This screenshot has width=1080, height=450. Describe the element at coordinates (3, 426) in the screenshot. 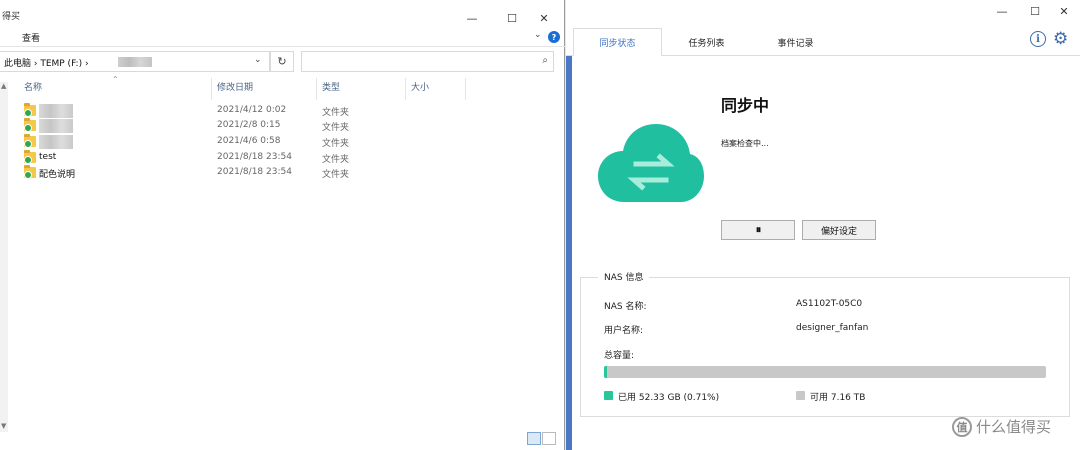

I see `scroll-down-icon: ▼` at that location.